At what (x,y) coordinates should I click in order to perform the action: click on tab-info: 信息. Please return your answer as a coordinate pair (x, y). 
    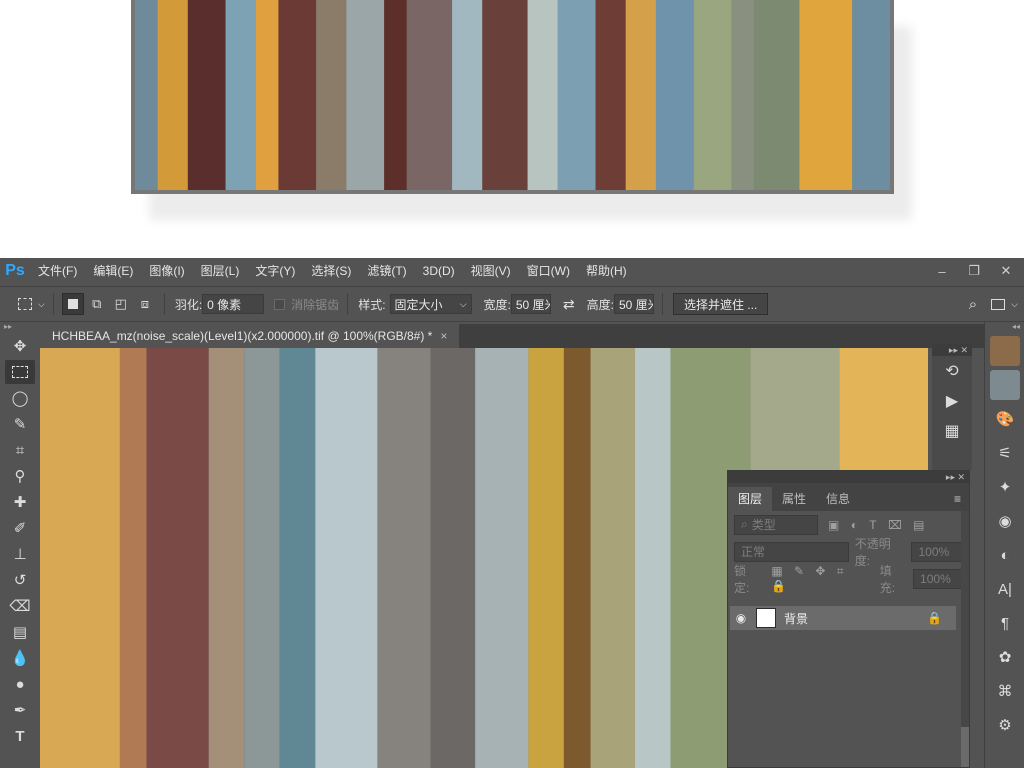
    Looking at the image, I should click on (838, 499).